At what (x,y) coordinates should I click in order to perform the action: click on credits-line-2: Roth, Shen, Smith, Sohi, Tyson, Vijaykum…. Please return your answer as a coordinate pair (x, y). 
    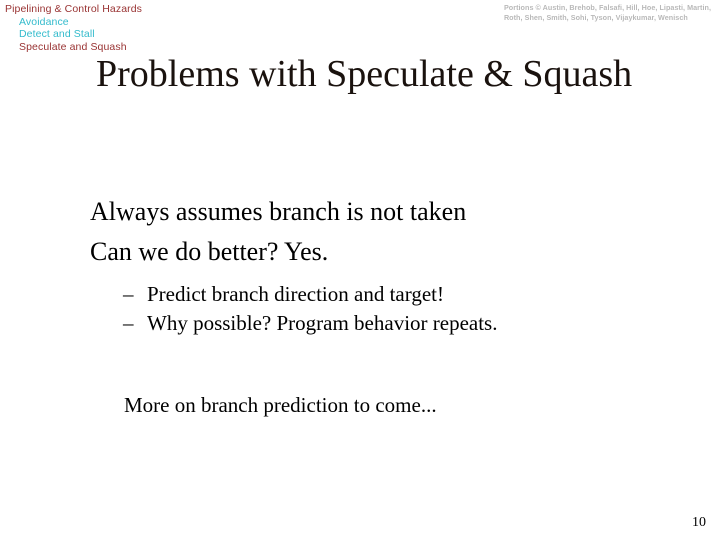
    Looking at the image, I should click on (595, 17).